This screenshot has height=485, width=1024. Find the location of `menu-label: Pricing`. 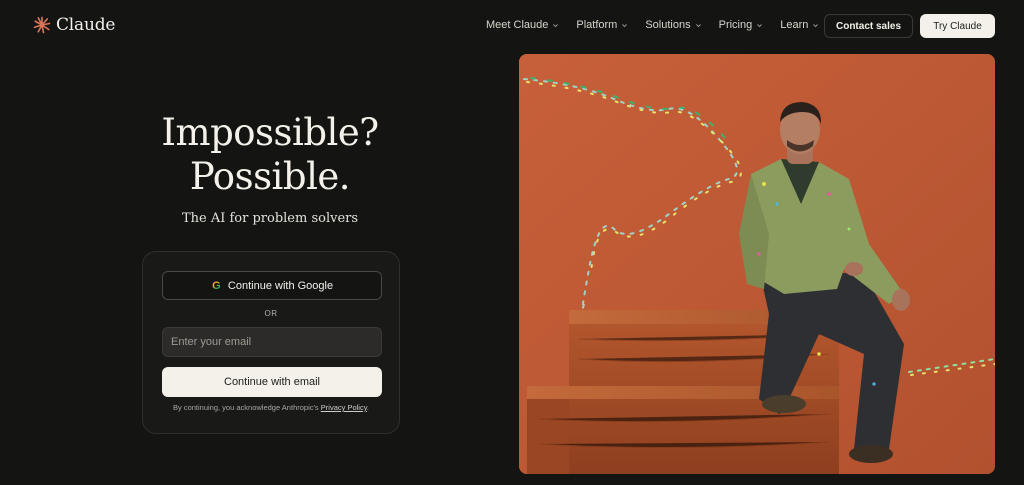

menu-label: Pricing is located at coordinates (735, 25).